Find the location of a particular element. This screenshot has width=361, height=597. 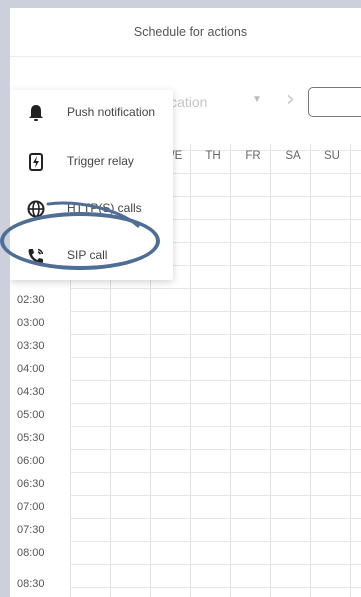

time-label: 05:00 is located at coordinates (31, 415).